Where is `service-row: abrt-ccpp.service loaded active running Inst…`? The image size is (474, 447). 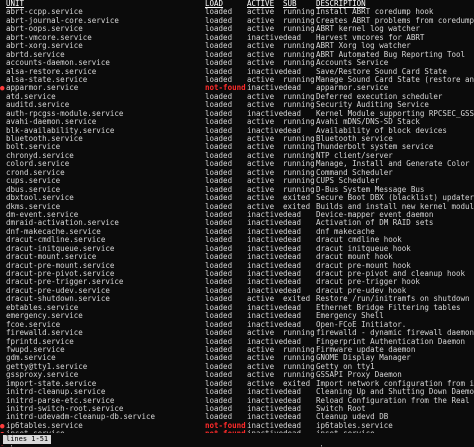 service-row: abrt-ccpp.service loaded active running Inst… is located at coordinates (237, 12).